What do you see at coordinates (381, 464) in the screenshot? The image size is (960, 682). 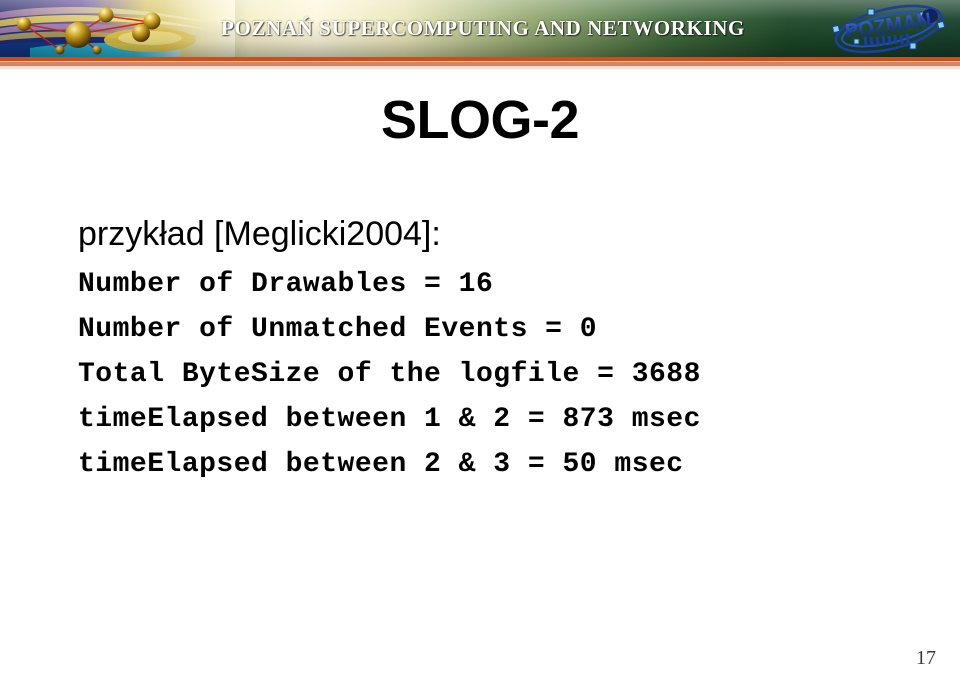 I see `code-line: timeElapsed between 2 & 3 = 50 msec` at bounding box center [381, 464].